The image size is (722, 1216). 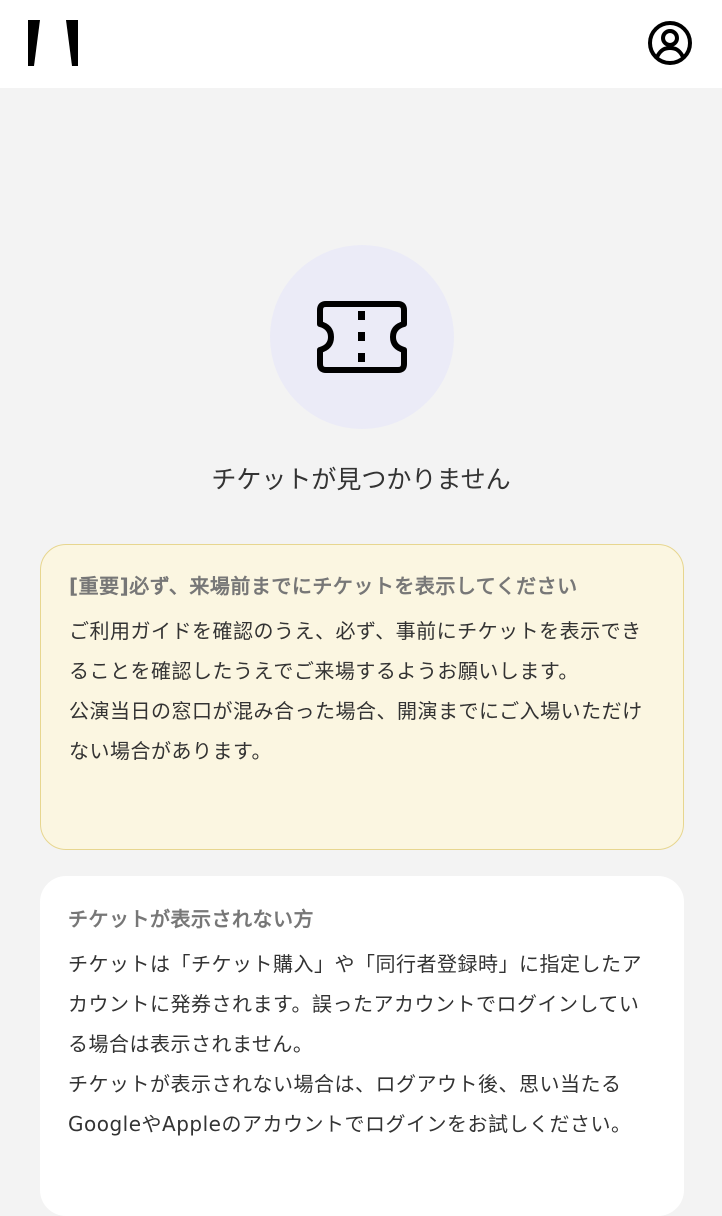 I want to click on ticket-icon-badge, so click(x=362, y=337).